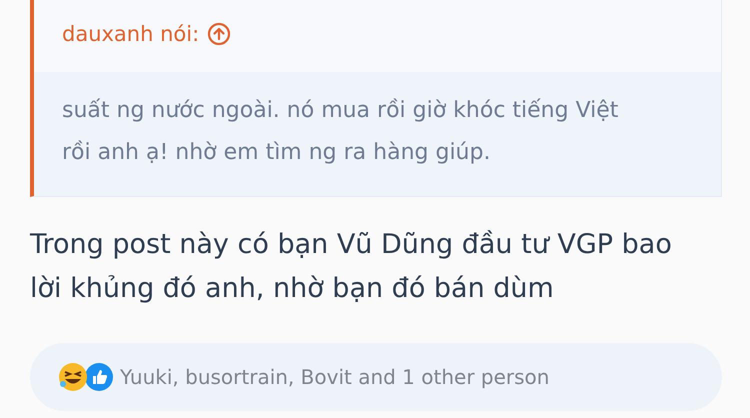 The width and height of the screenshot is (750, 418). Describe the element at coordinates (131, 34) in the screenshot. I see `quote-author: dauxanh nói:` at that location.